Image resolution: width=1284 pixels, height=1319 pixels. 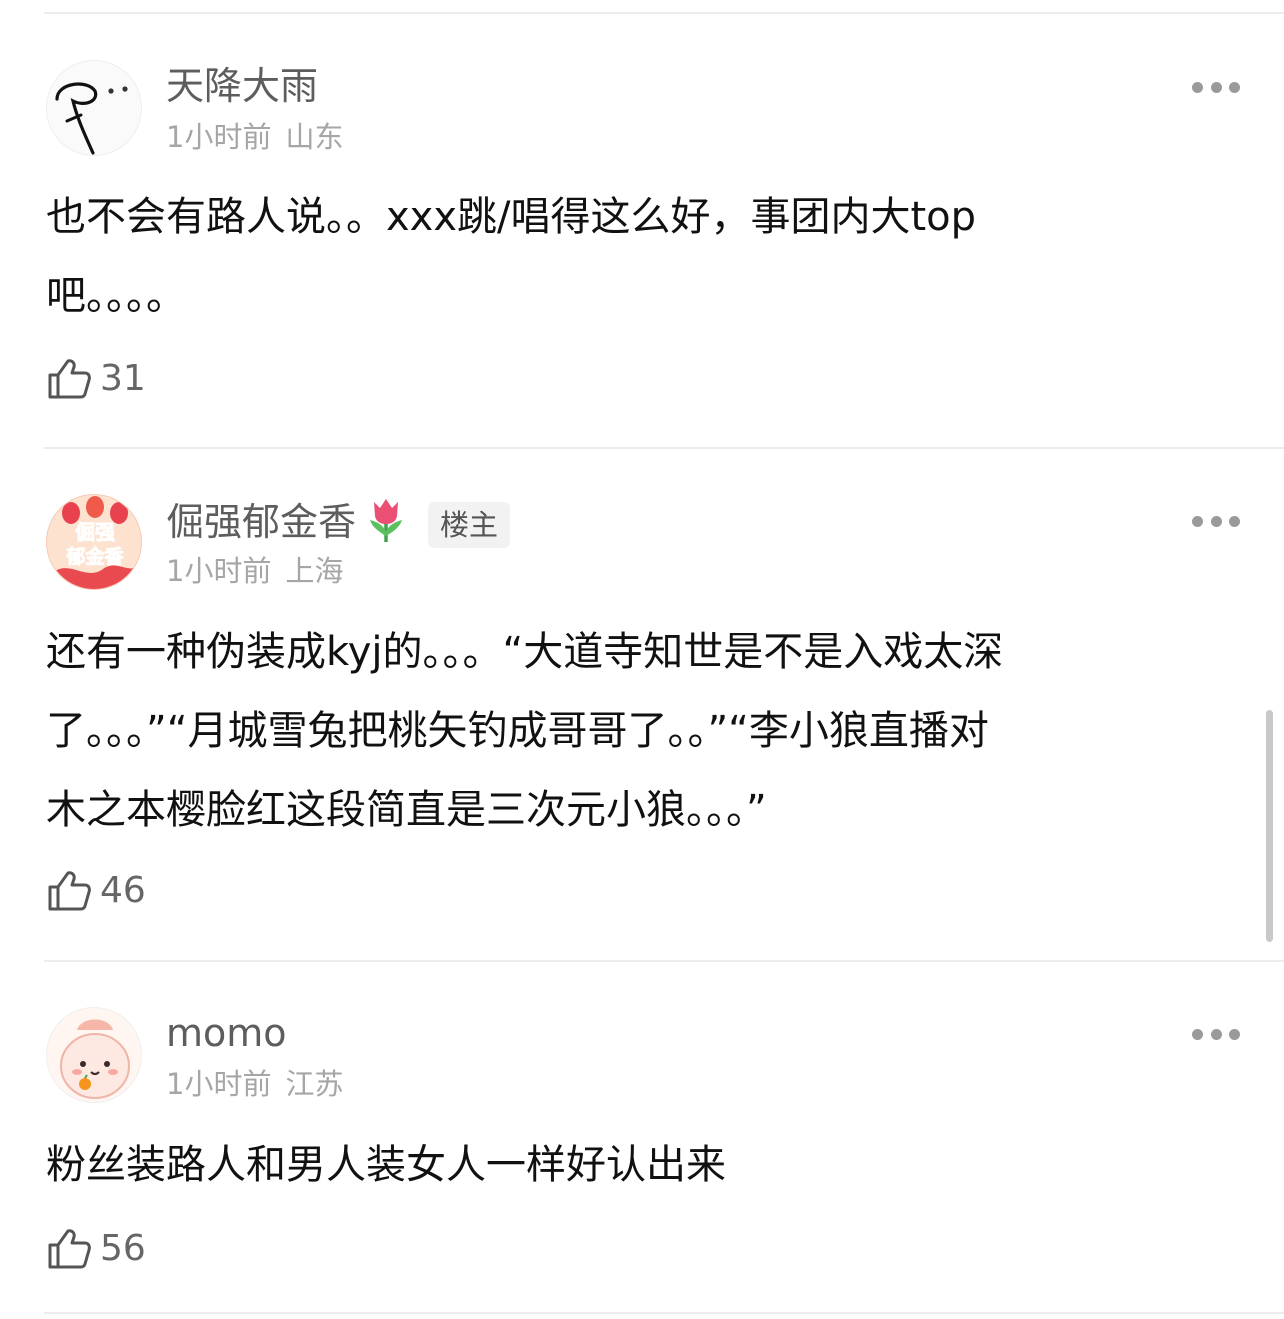 I want to click on hand-drawn-sketch-avatar-icon, so click(x=91, y=118).